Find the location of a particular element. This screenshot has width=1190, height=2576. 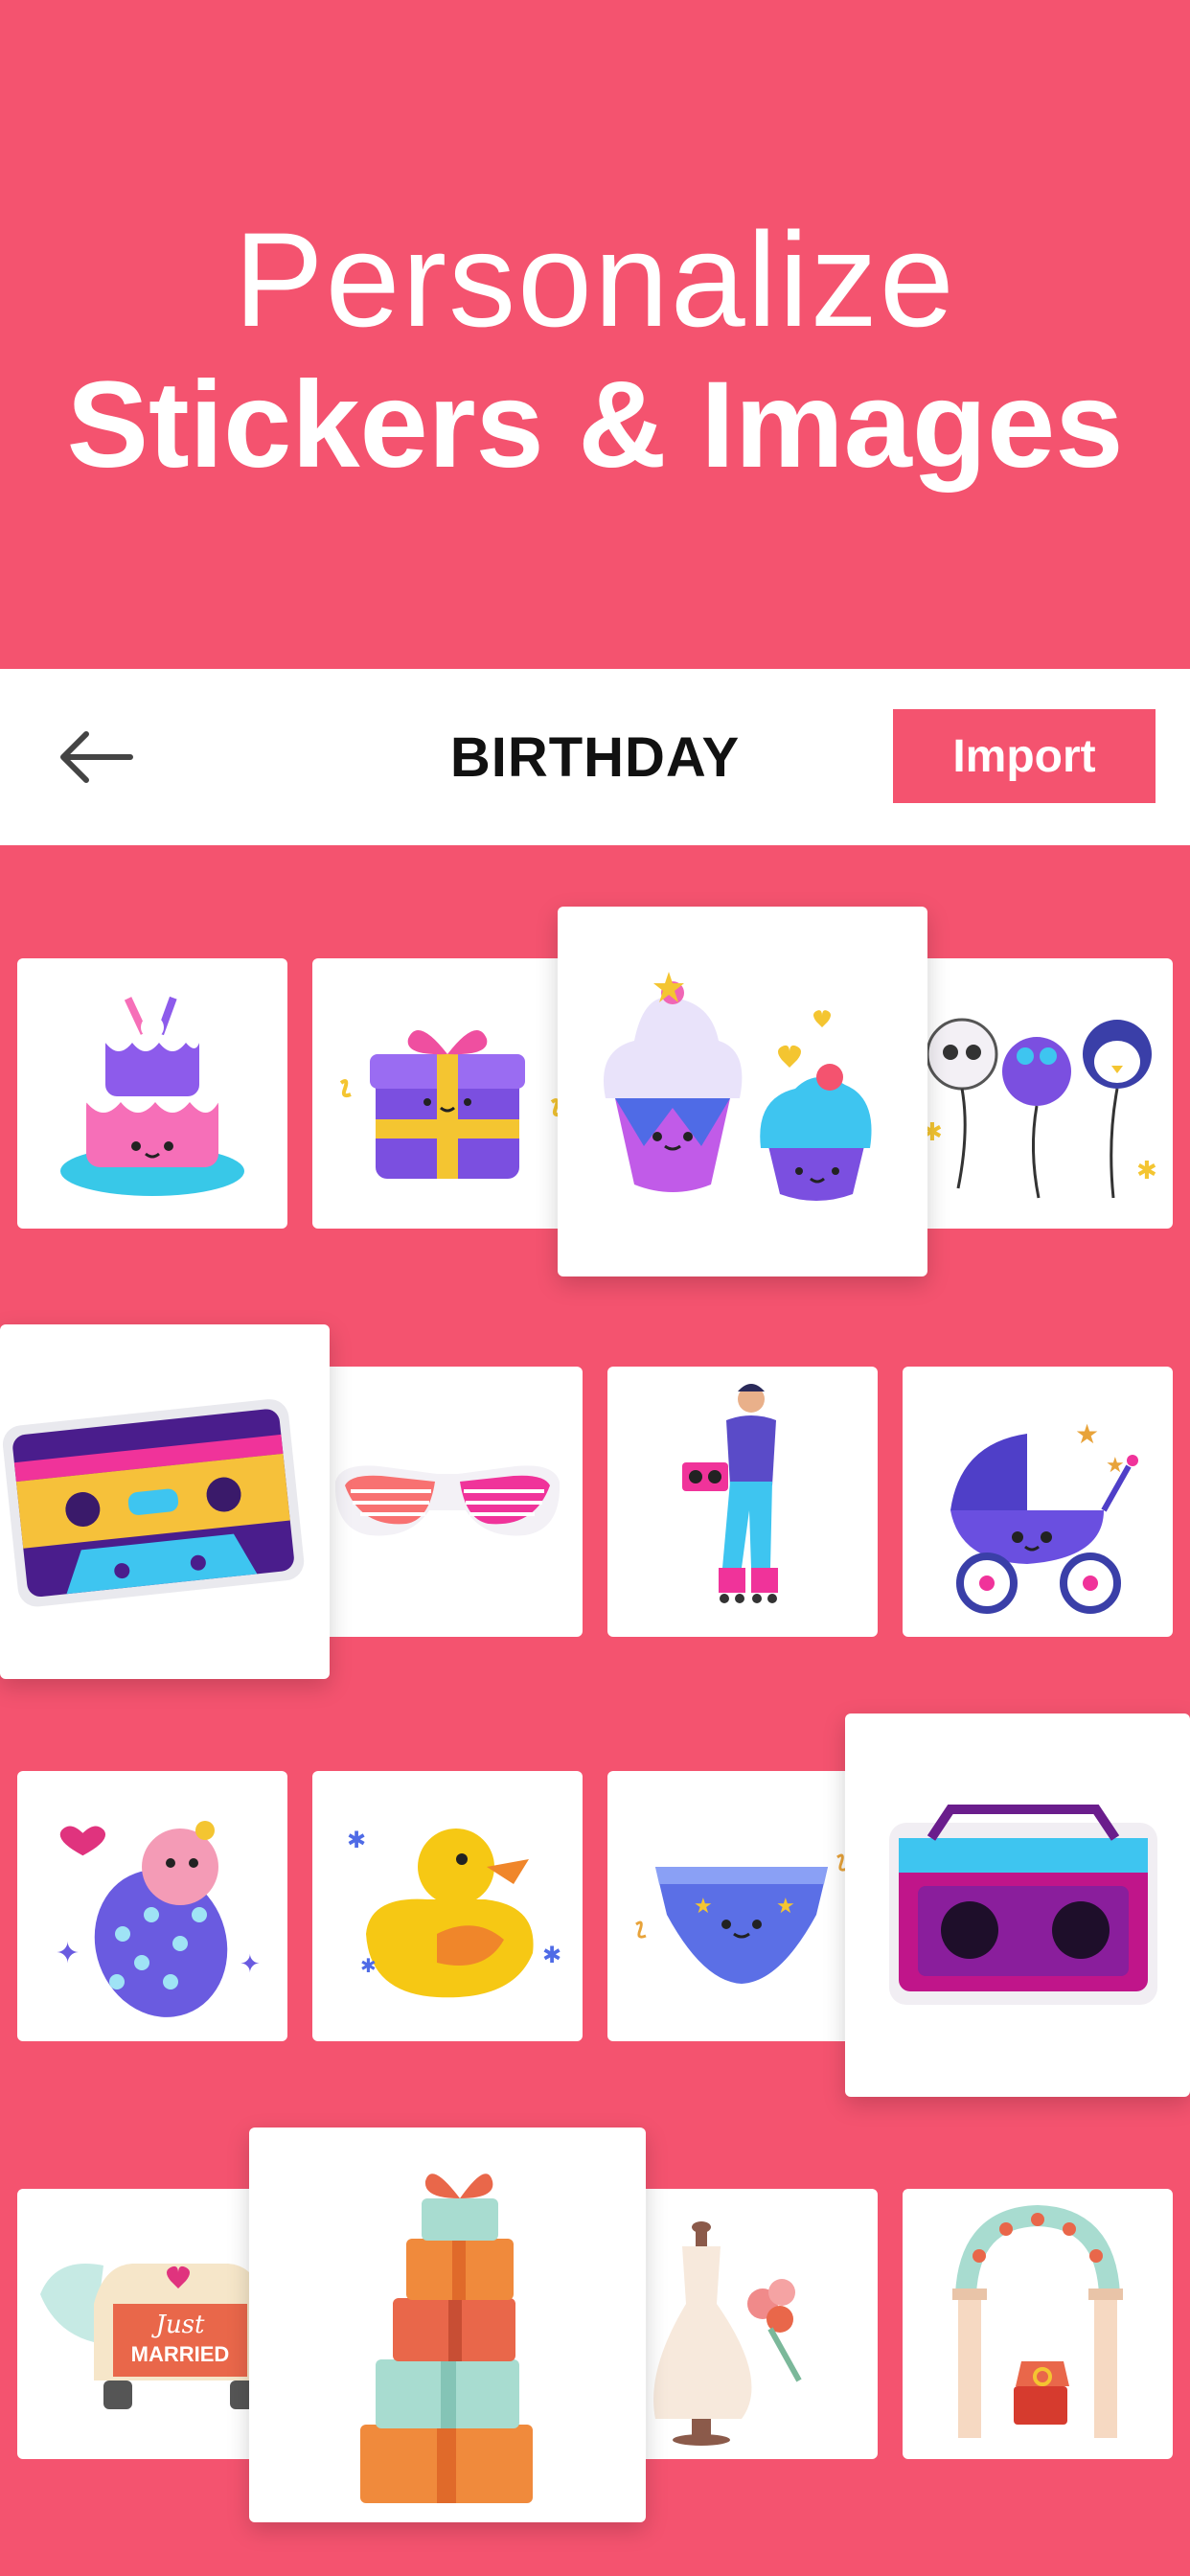

presents-sticker-icon is located at coordinates (447, 2338).